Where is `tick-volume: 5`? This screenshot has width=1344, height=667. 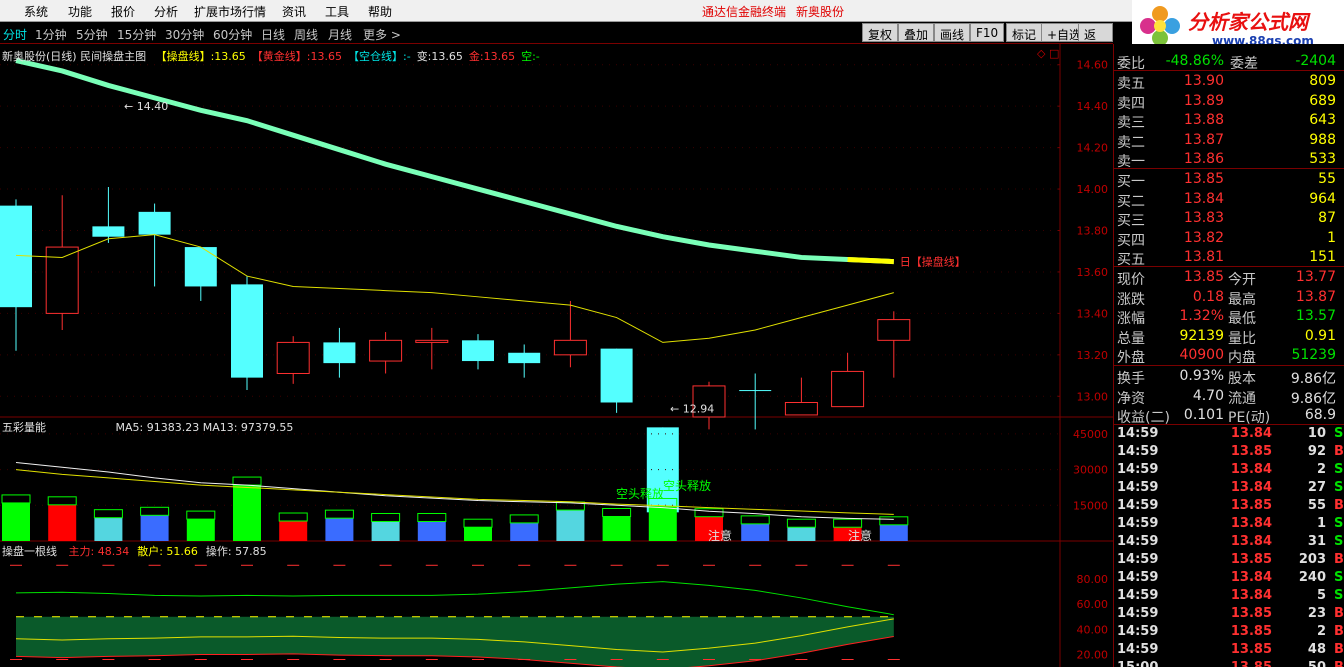 tick-volume: 5 is located at coordinates (1321, 595).